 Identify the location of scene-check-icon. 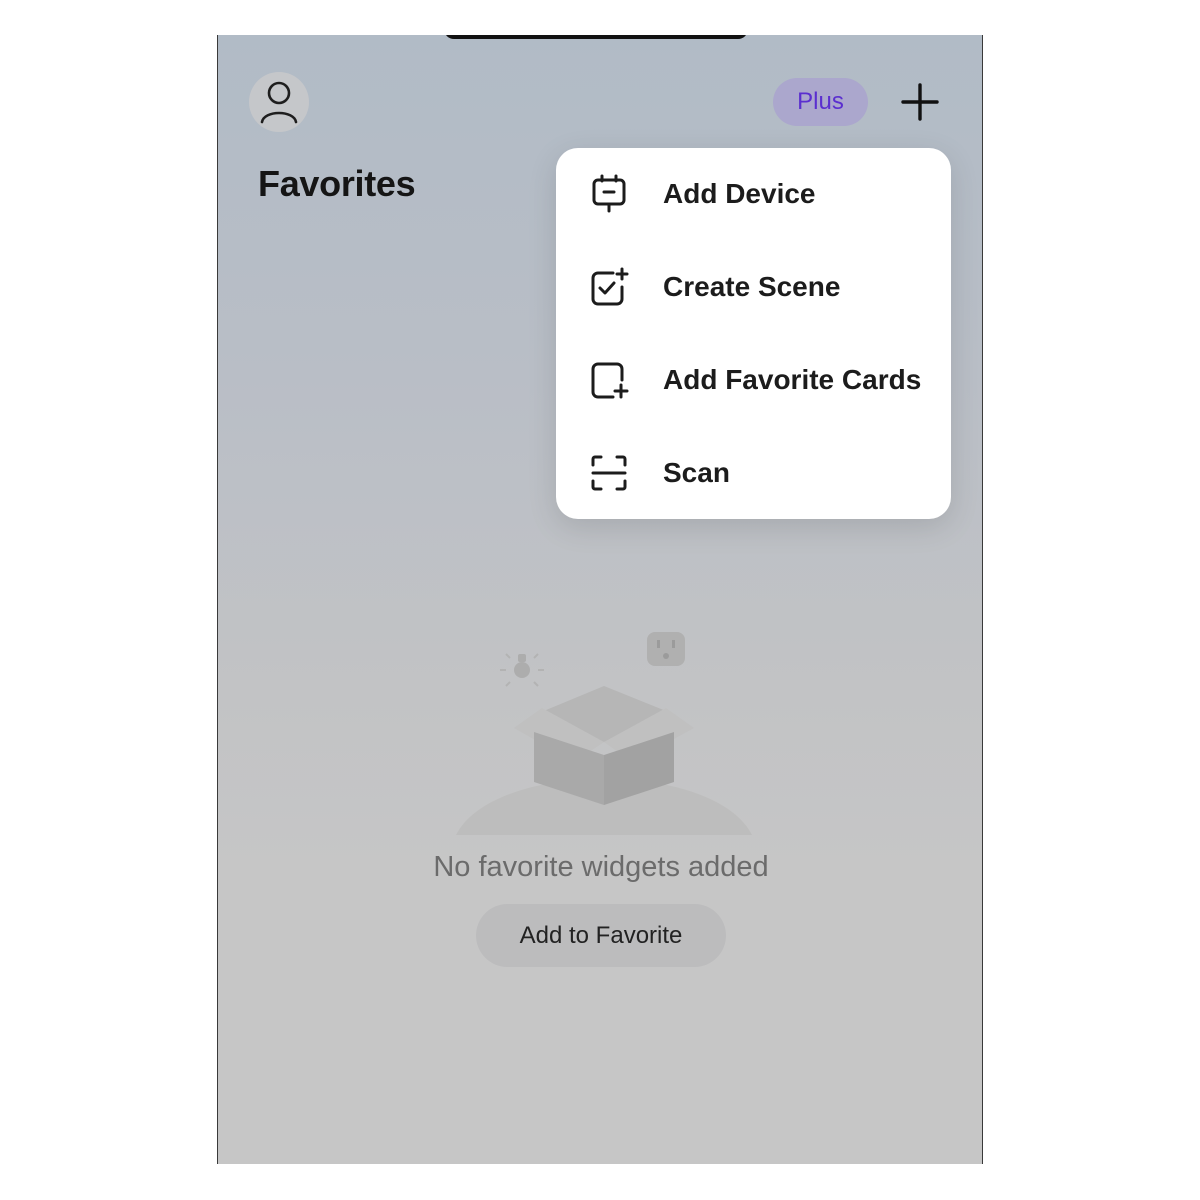
(609, 287).